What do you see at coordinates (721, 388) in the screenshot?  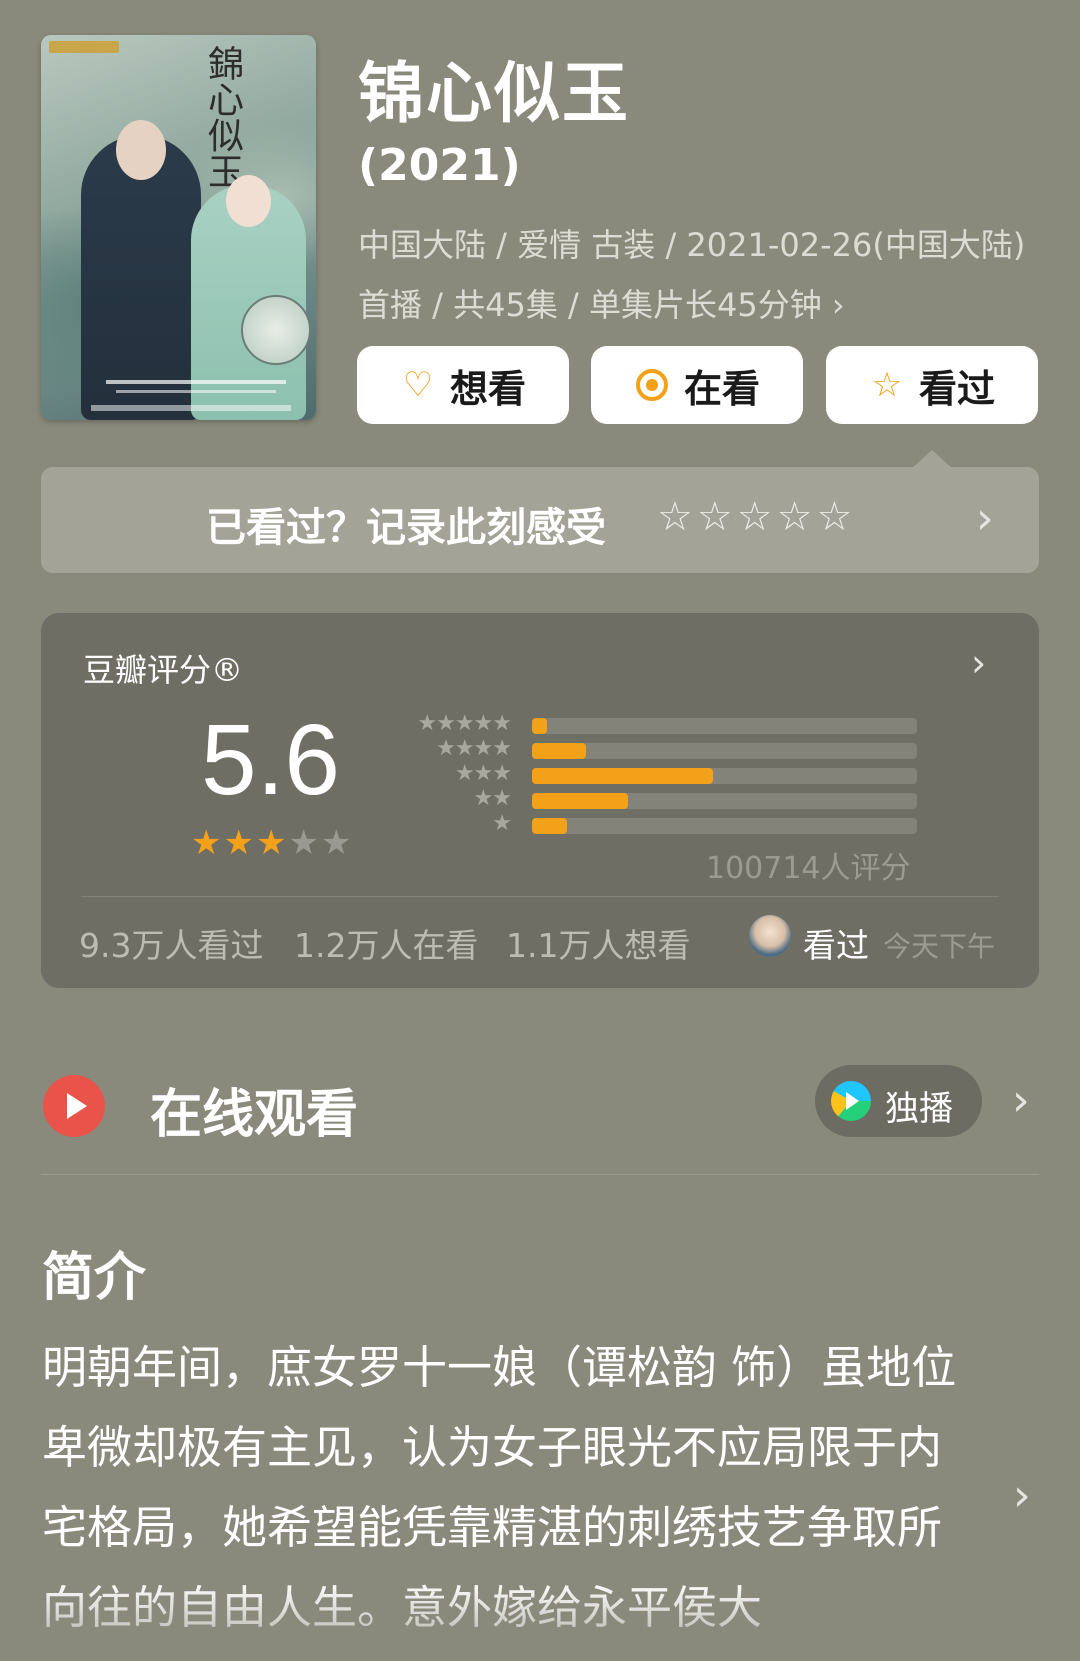 I see `watching-label: 在看` at bounding box center [721, 388].